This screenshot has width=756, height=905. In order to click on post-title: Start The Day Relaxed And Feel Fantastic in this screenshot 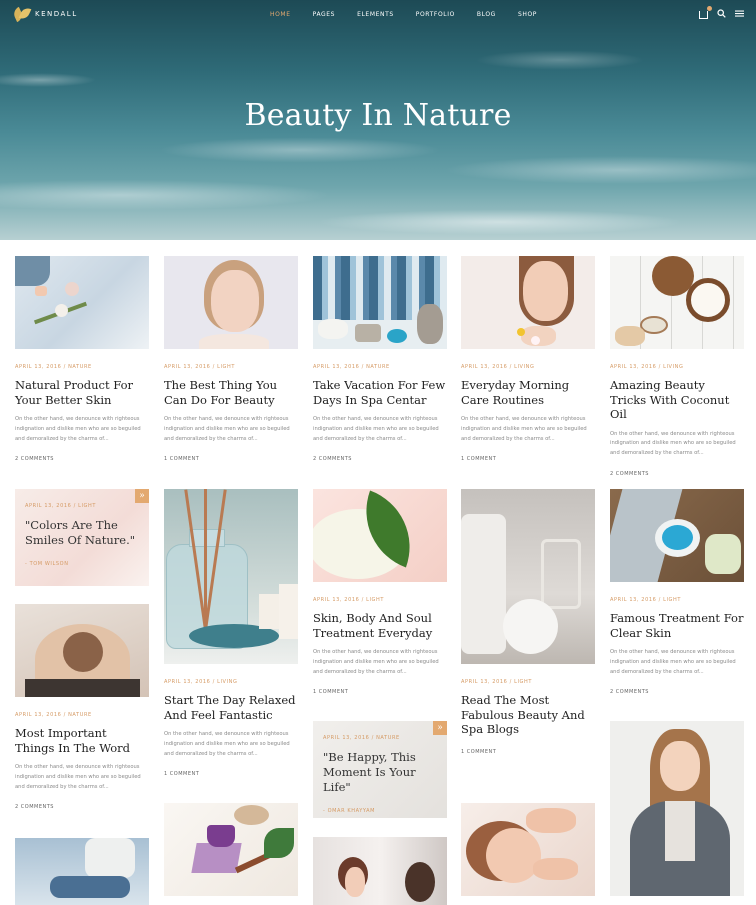, I will do `click(231, 707)`.